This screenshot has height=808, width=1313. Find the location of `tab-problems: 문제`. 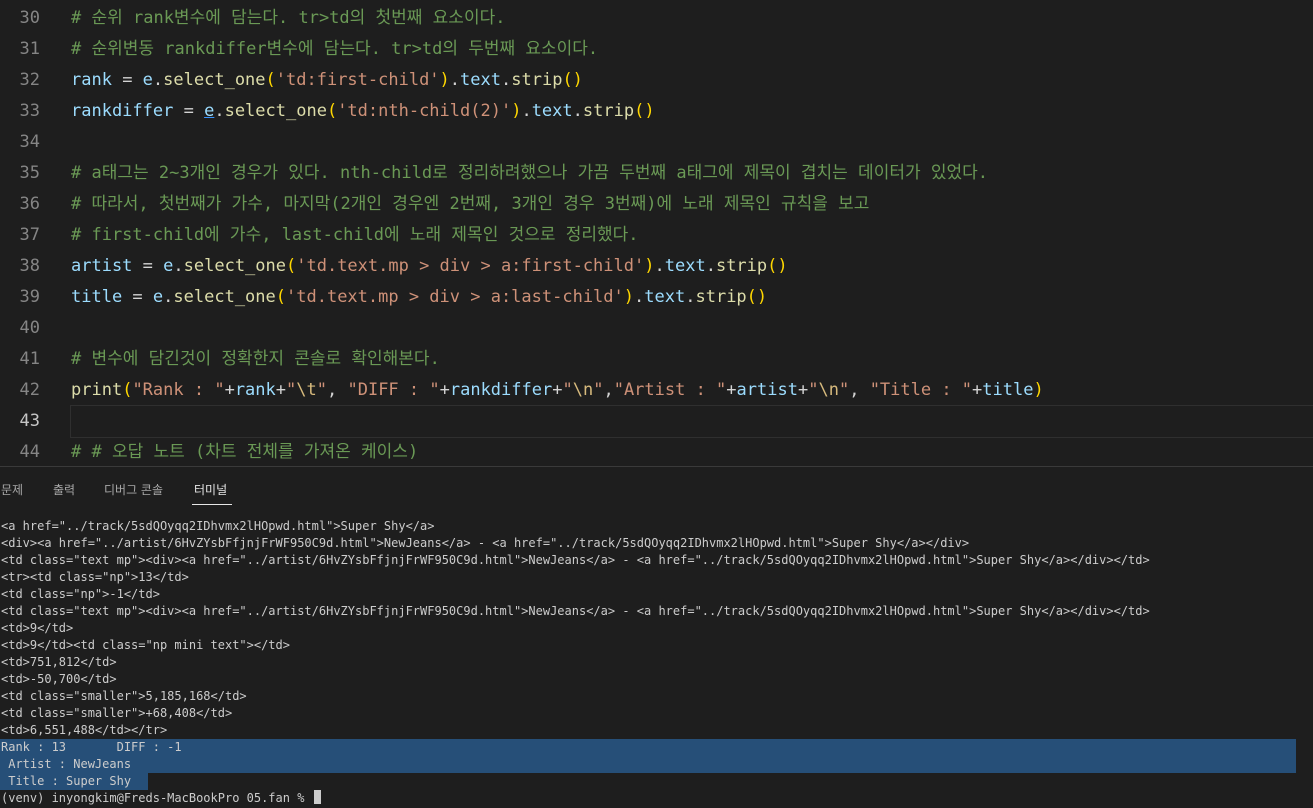

tab-problems: 문제 is located at coordinates (12, 489).